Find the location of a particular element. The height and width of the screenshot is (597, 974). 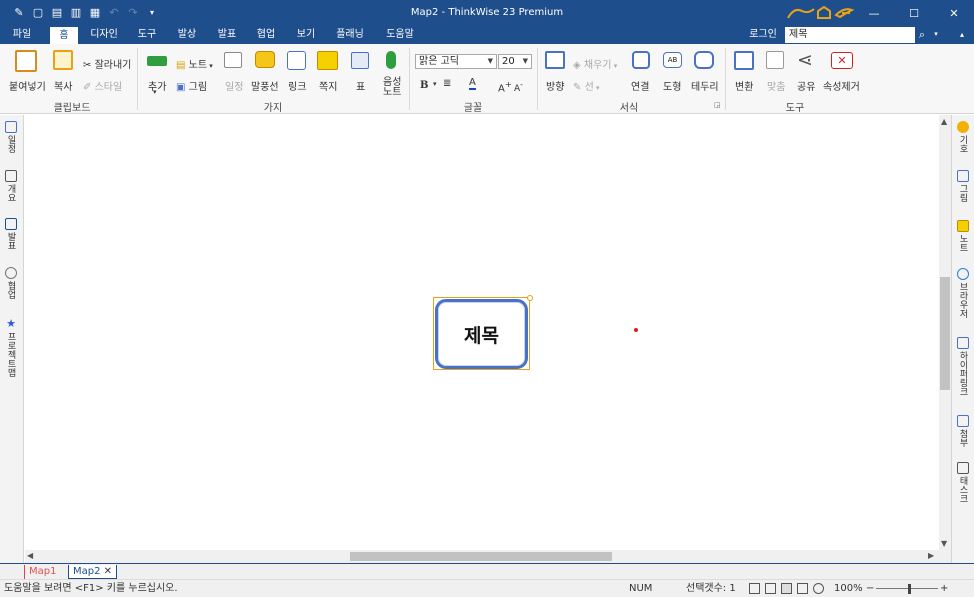

maximize-icon: ☐ is located at coordinates (914, 13).